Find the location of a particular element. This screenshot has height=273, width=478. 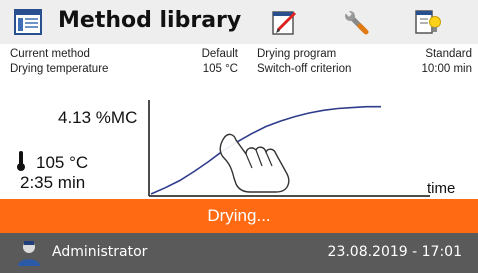

switch-off-criterion-label: Switch-off criterion is located at coordinates (304, 69).